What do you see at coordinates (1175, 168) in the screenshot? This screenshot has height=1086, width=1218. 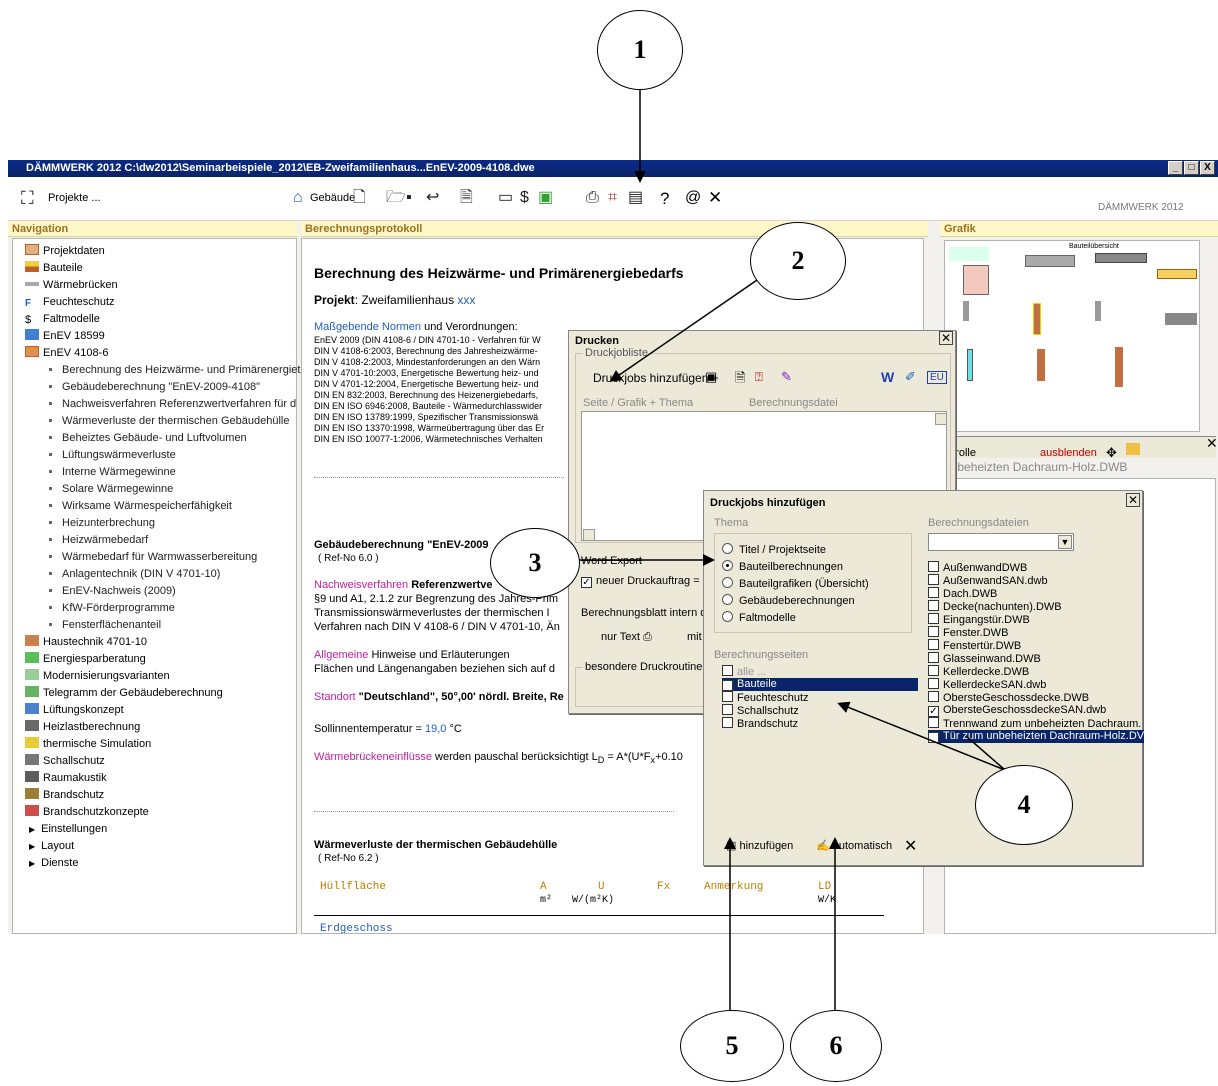 I see `minimize-button: _` at bounding box center [1175, 168].